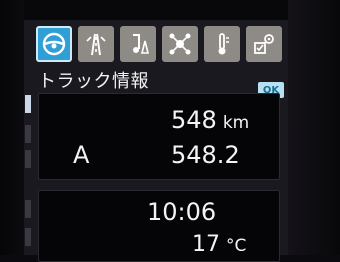 Image resolution: width=340 pixels, height=262 pixels. I want to click on outside-temperature: 17 °C, so click(219, 244).